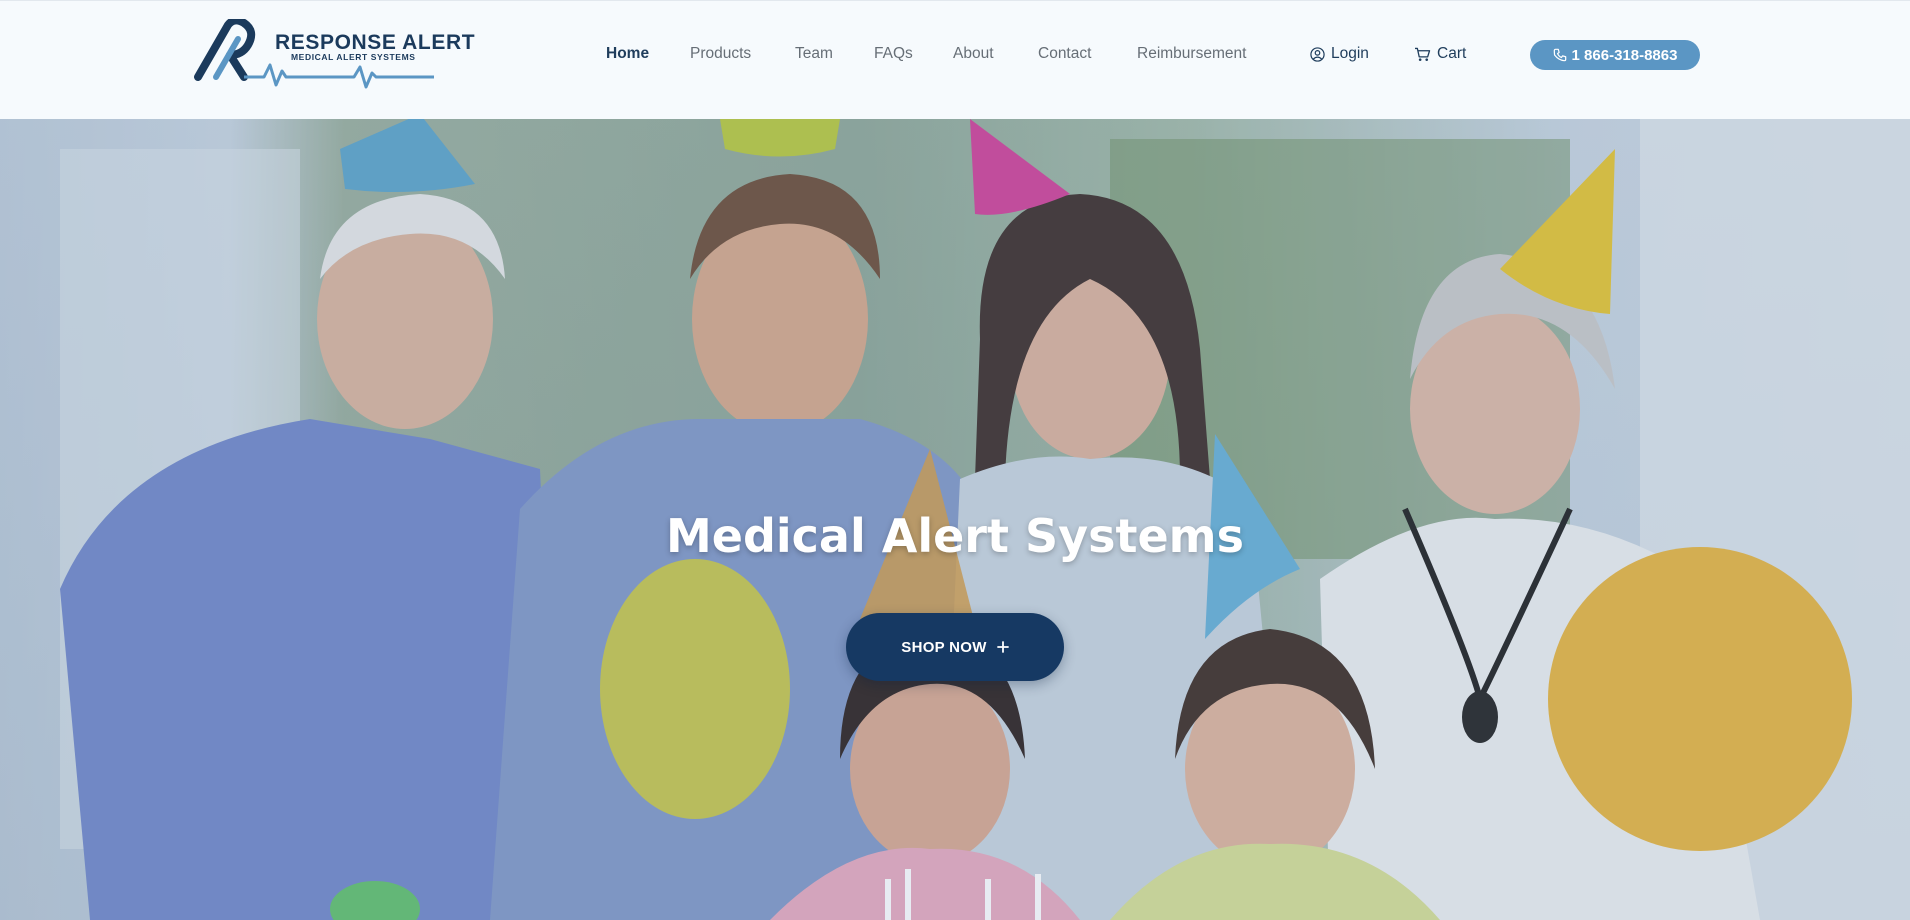 The height and width of the screenshot is (920, 1910). Describe the element at coordinates (1317, 54) in the screenshot. I see `user-circle-icon` at that location.